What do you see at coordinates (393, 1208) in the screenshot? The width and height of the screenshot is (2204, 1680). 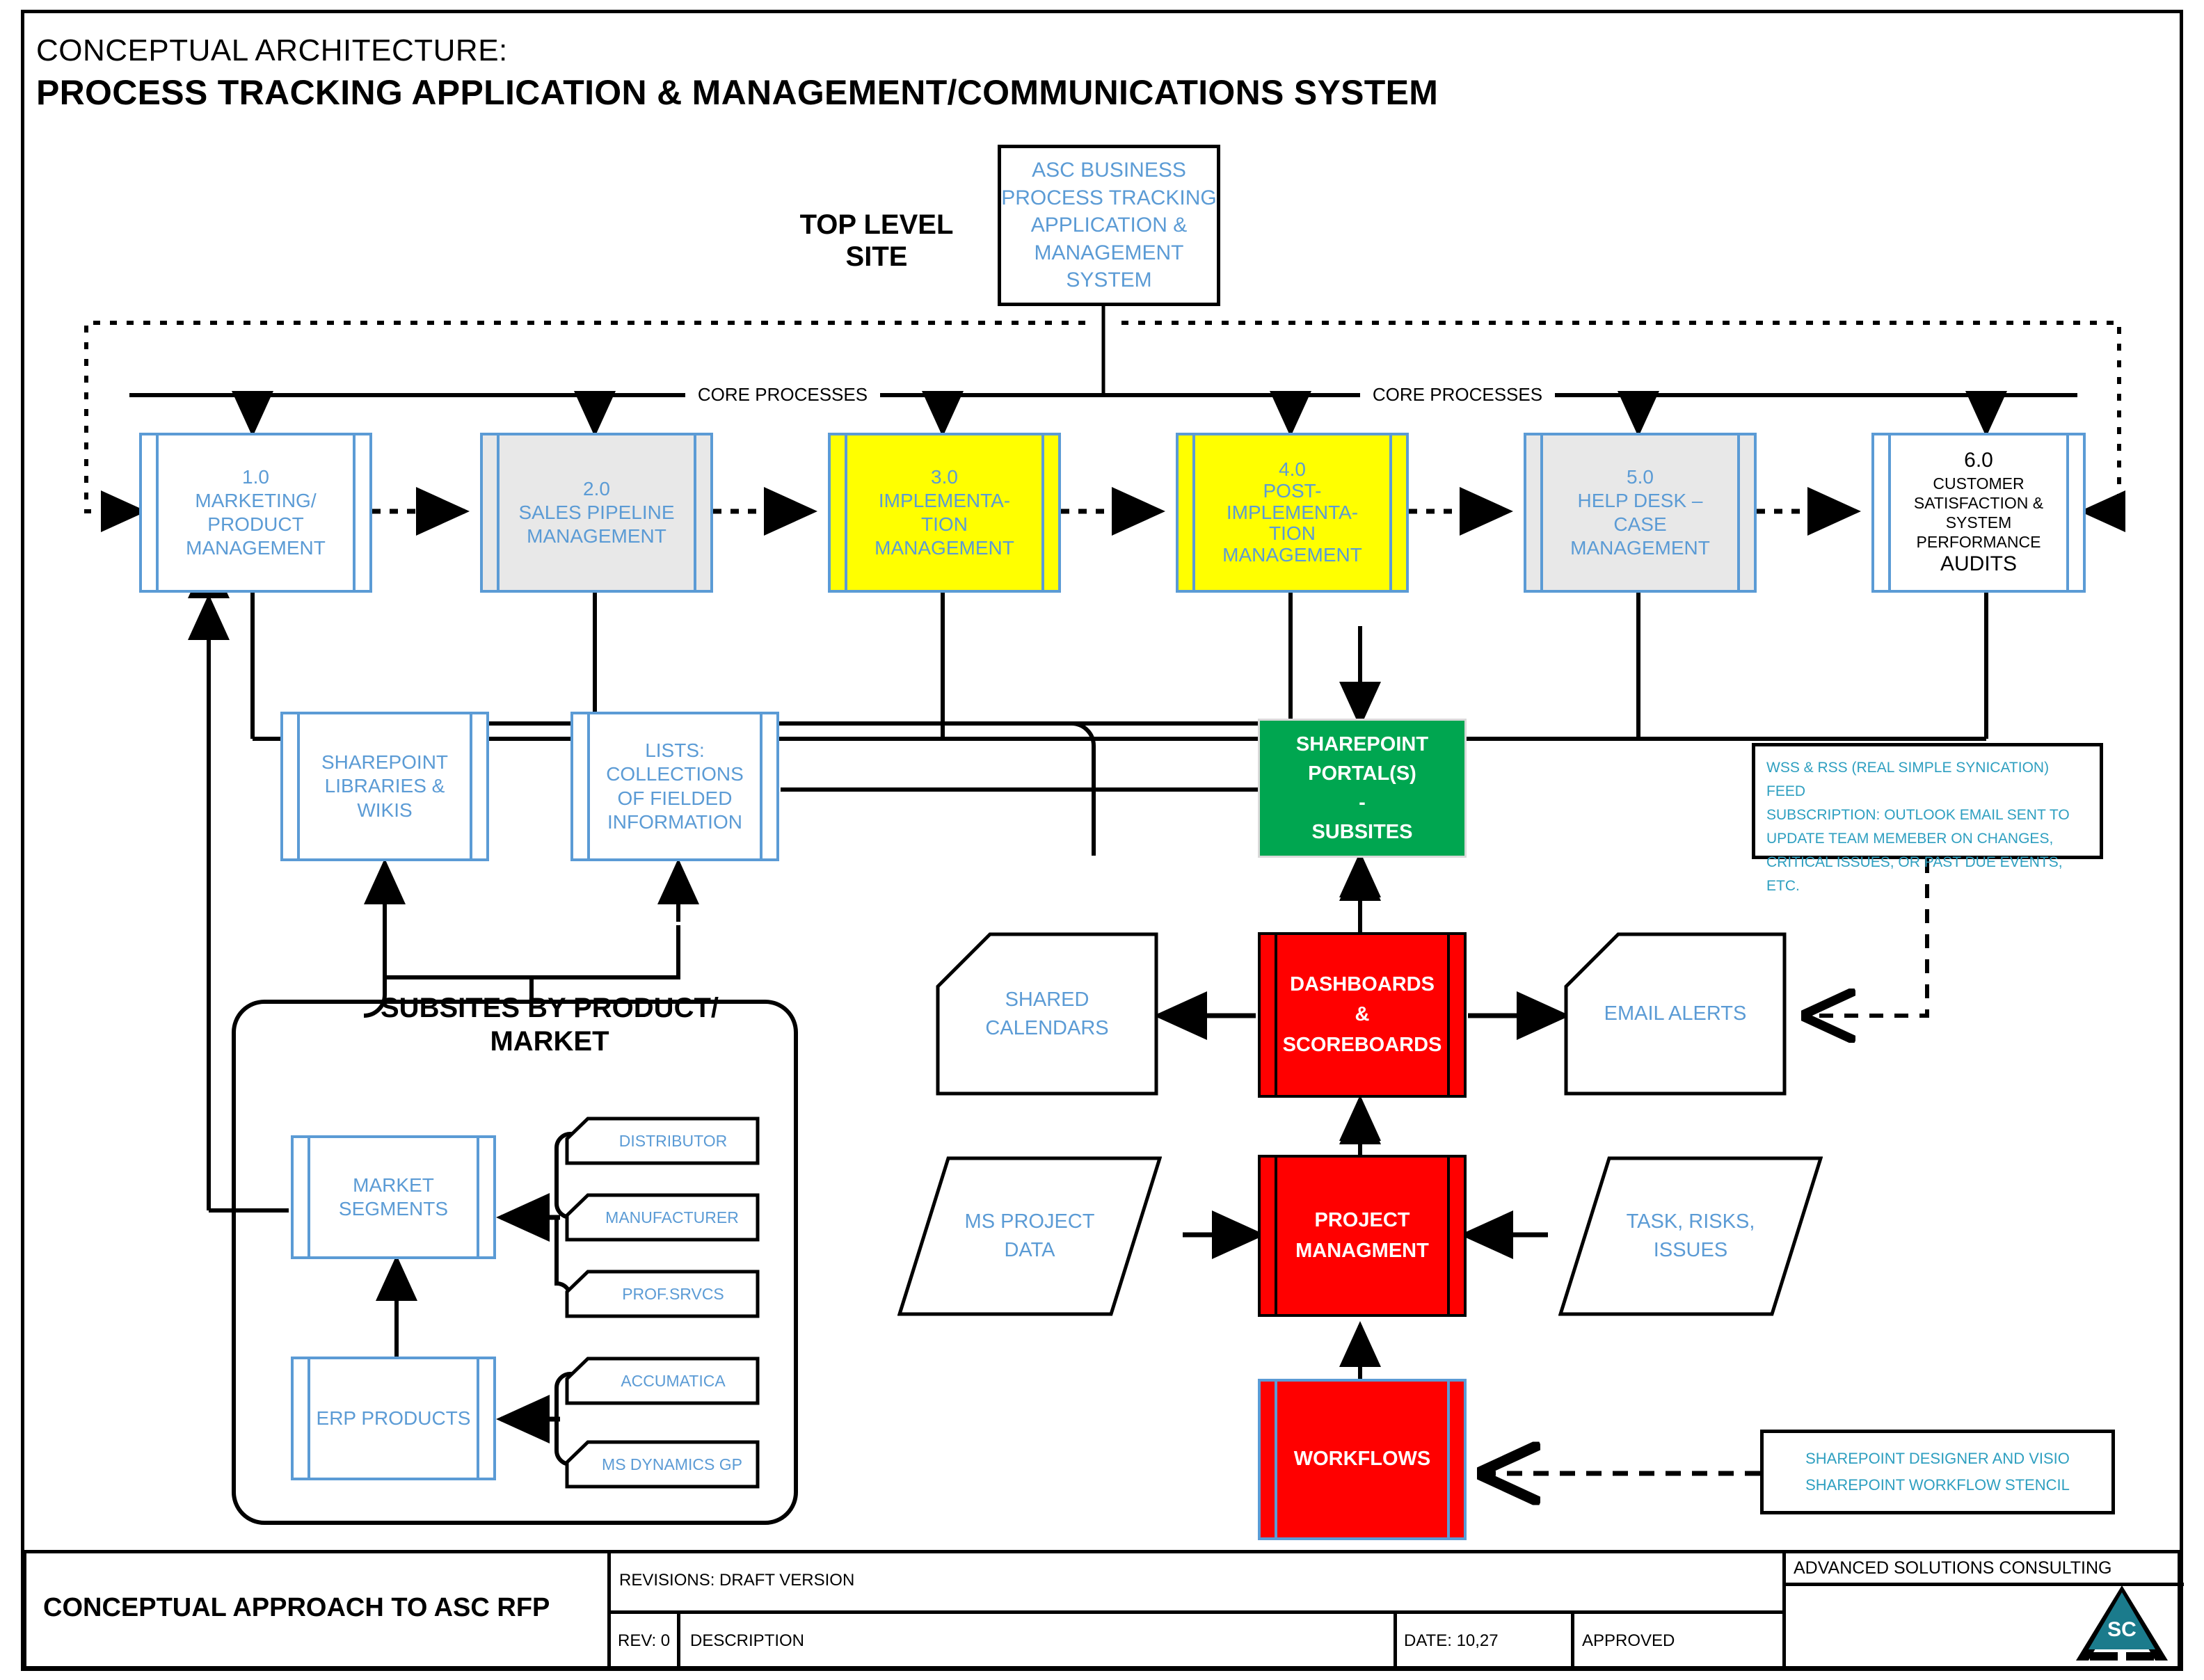 I see `market-segments-line-1: SEGMENTS` at bounding box center [393, 1208].